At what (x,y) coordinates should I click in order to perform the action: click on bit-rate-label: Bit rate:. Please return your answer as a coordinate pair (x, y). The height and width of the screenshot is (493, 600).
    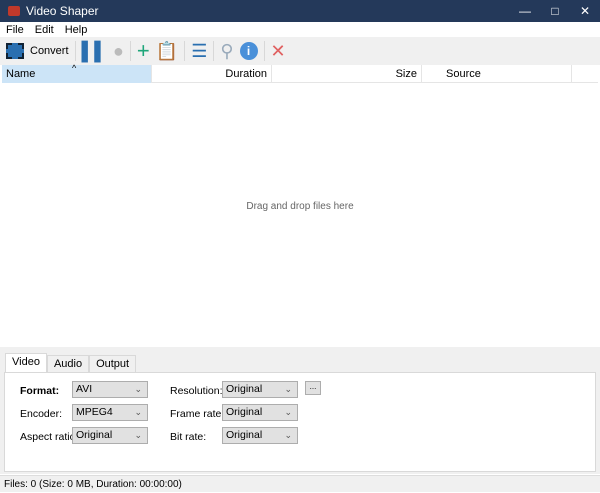
    Looking at the image, I should click on (188, 437).